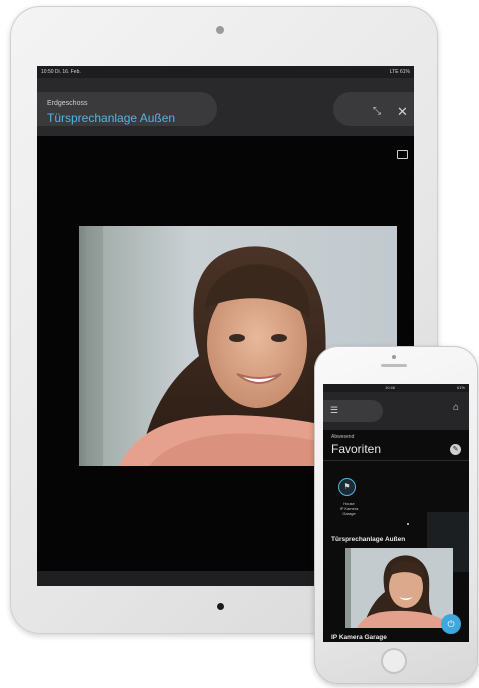  What do you see at coordinates (402, 112) in the screenshot?
I see `close-icon: ✕` at bounding box center [402, 112].